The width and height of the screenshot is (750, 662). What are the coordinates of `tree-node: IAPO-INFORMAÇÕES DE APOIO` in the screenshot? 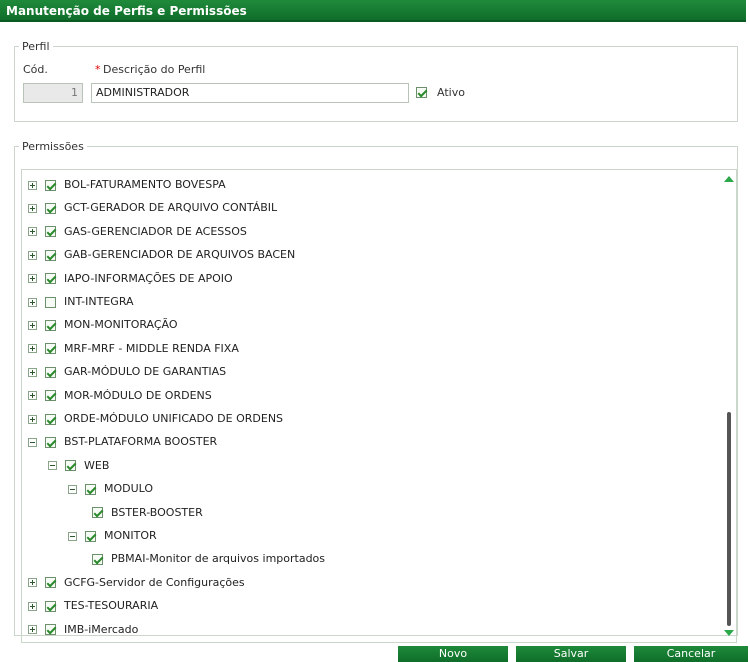 It's located at (130, 279).